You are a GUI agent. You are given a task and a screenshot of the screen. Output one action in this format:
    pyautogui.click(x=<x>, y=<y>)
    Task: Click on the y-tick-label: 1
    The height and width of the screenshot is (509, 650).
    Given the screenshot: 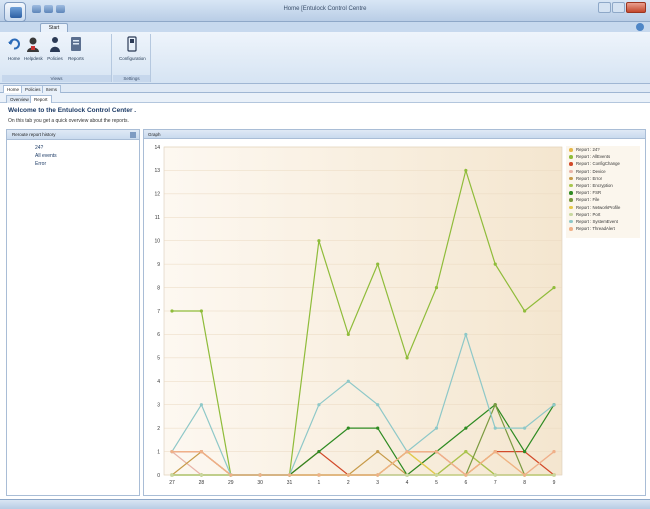 What is the action you would take?
    pyautogui.click(x=158, y=452)
    